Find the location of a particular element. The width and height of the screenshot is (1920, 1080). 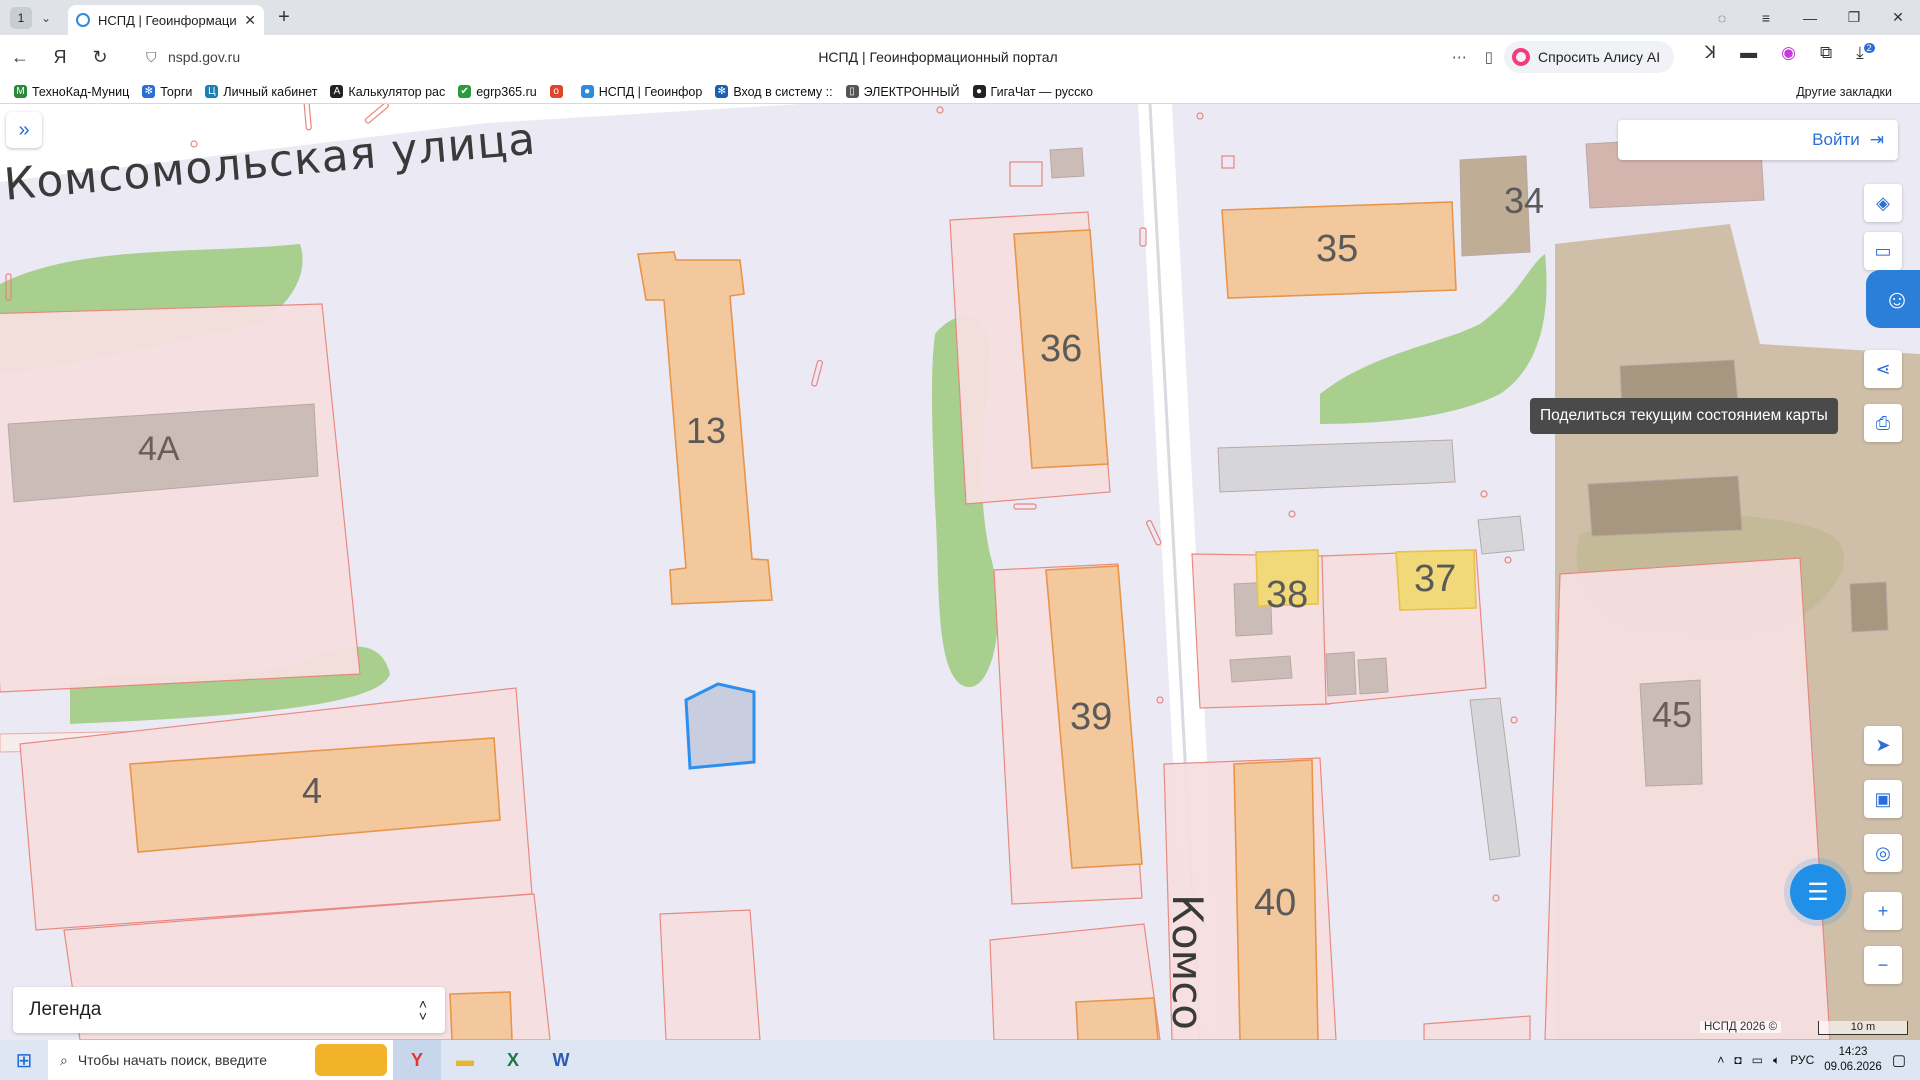

bookmark-item: M ТехноКад-Муниц is located at coordinates (71, 92).